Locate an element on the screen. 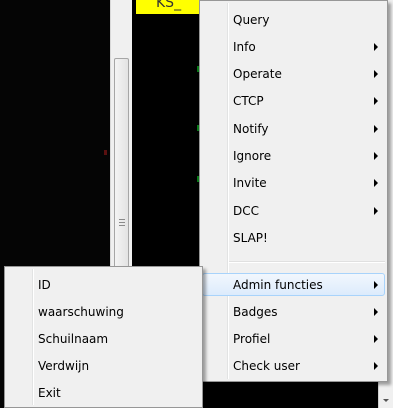 Image resolution: width=393 pixels, height=408 pixels. menu-item-label: Info is located at coordinates (244, 47).